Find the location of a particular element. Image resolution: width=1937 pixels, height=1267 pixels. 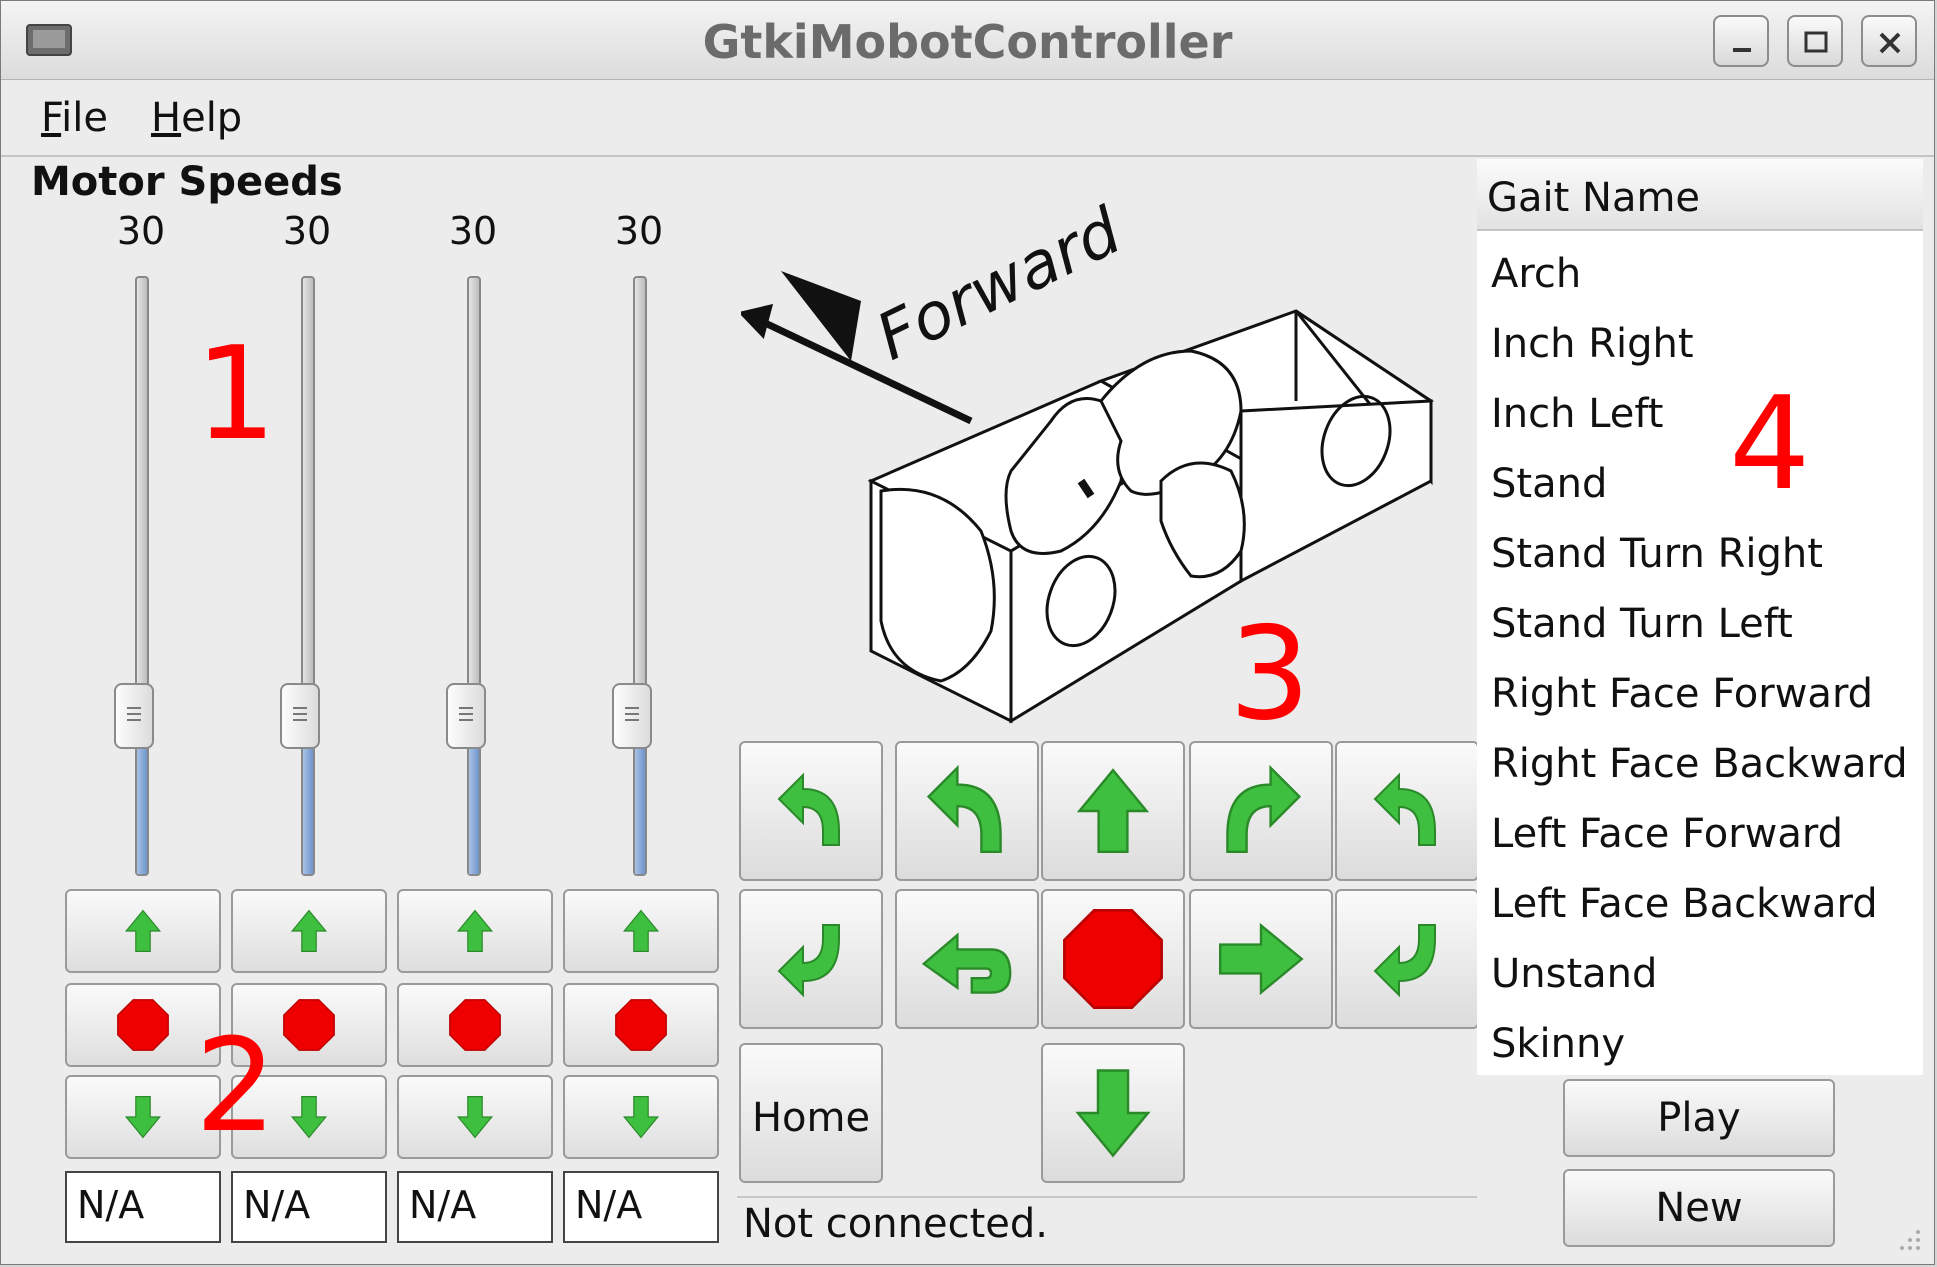

close-button is located at coordinates (1889, 41).